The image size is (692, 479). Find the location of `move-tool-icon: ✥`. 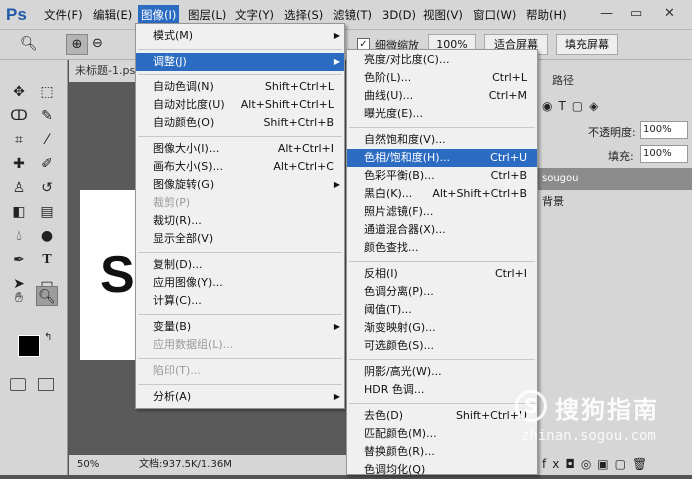

move-tool-icon: ✥ is located at coordinates (19, 92).